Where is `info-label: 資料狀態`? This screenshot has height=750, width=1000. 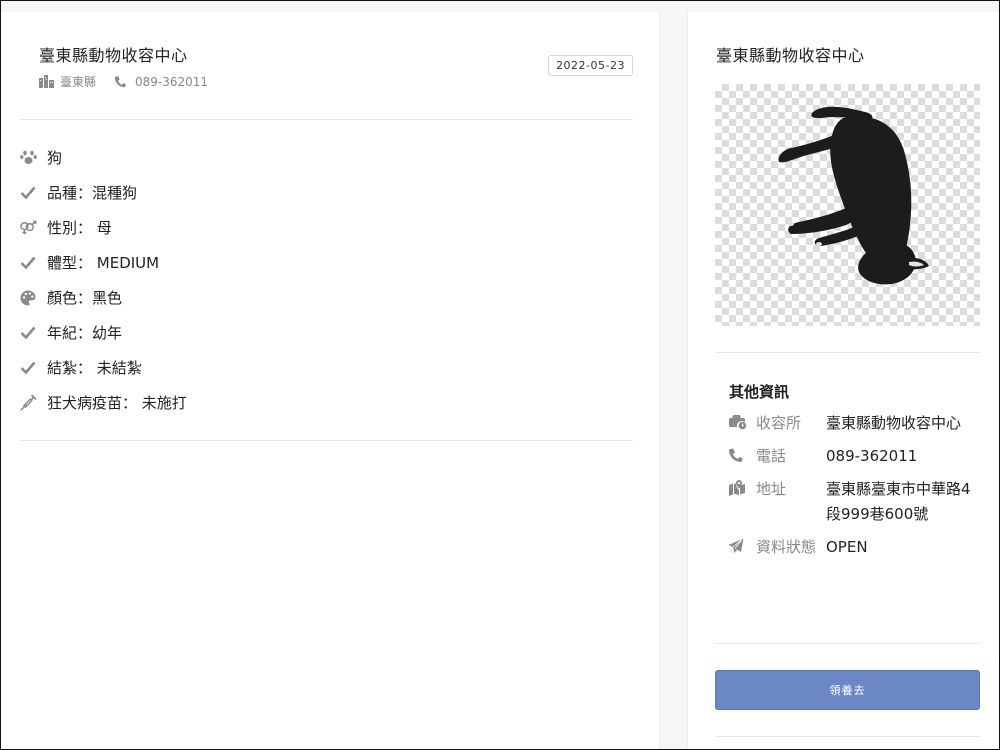 info-label: 資料狀態 is located at coordinates (786, 547).